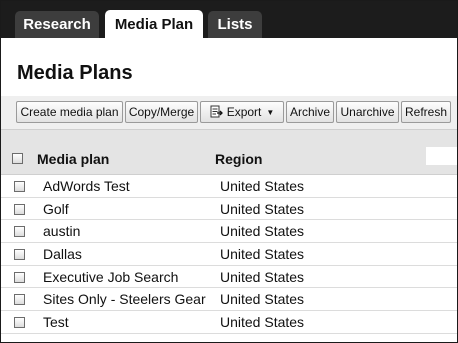 The height and width of the screenshot is (343, 458). I want to click on refresh-button: Refresh, so click(426, 112).